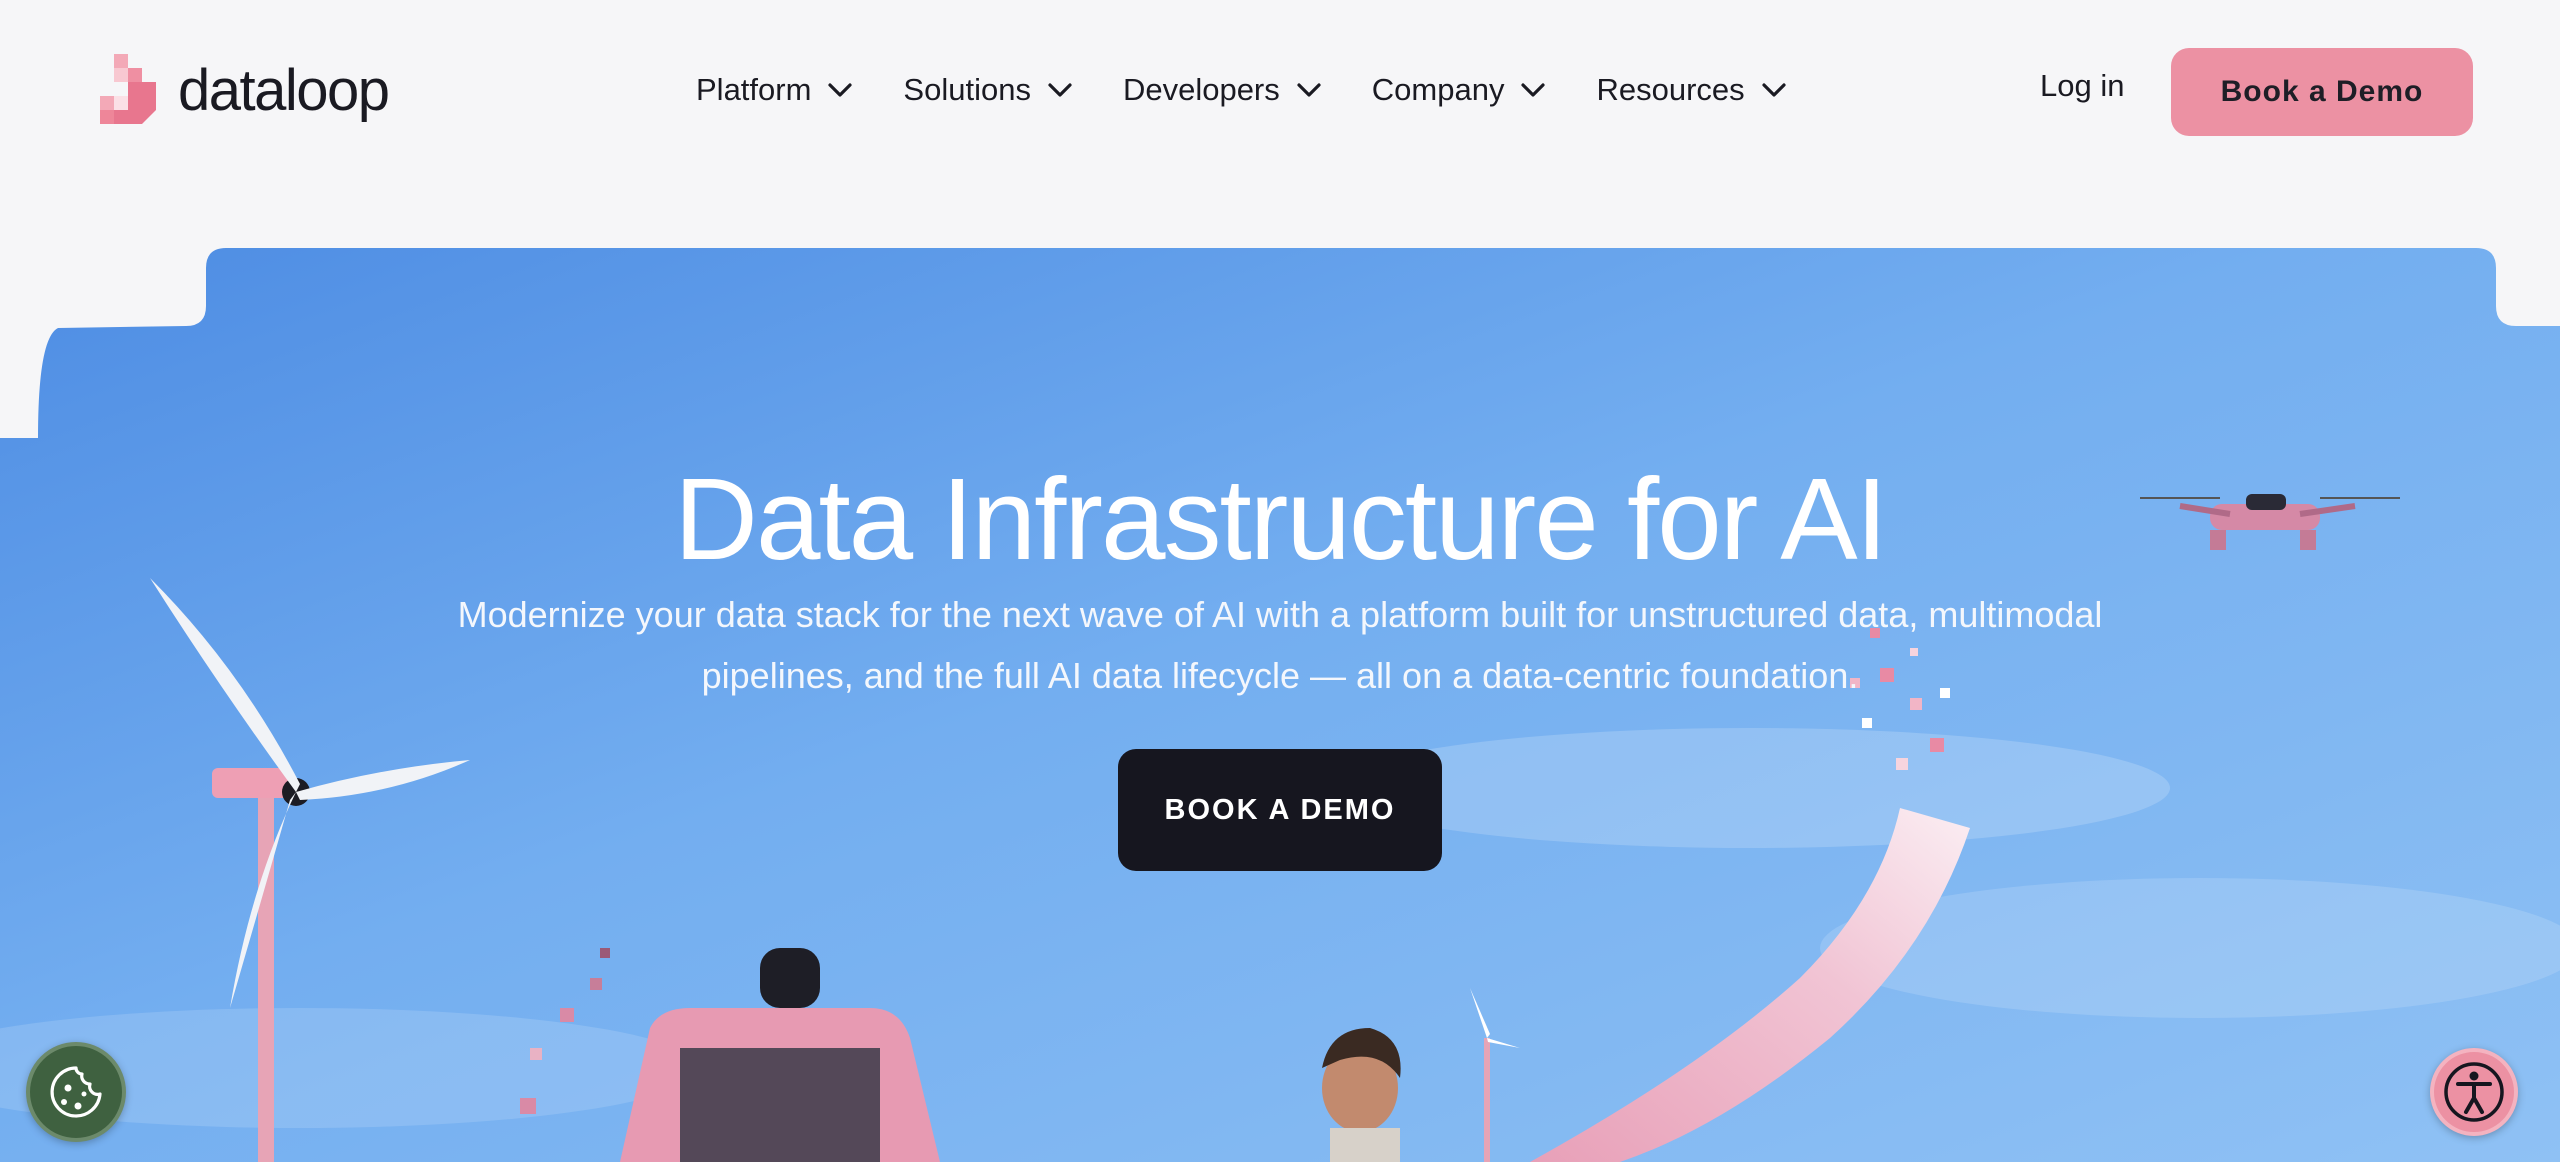  What do you see at coordinates (284, 90) in the screenshot?
I see `logo-wordmark: dataloop` at bounding box center [284, 90].